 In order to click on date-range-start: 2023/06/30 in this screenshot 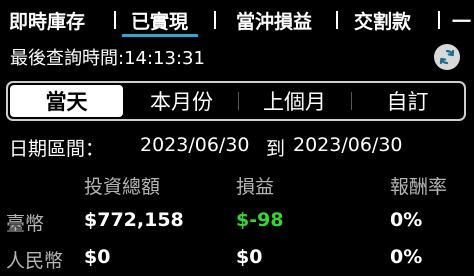, I will do `click(195, 145)`.